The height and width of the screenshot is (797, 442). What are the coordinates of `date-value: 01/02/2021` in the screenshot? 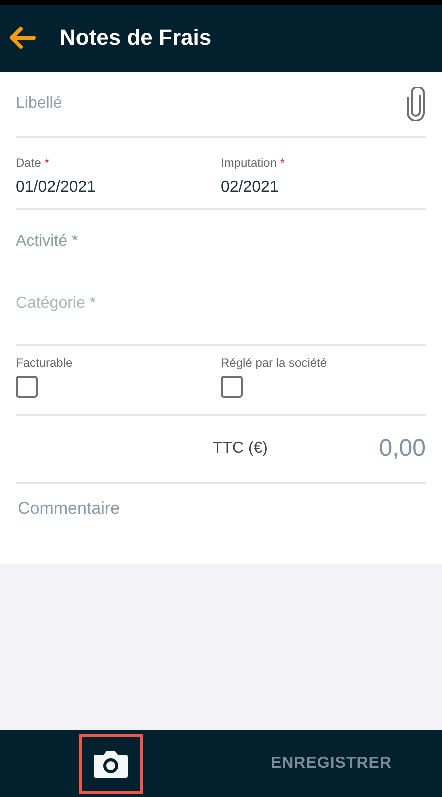 It's located at (118, 188).